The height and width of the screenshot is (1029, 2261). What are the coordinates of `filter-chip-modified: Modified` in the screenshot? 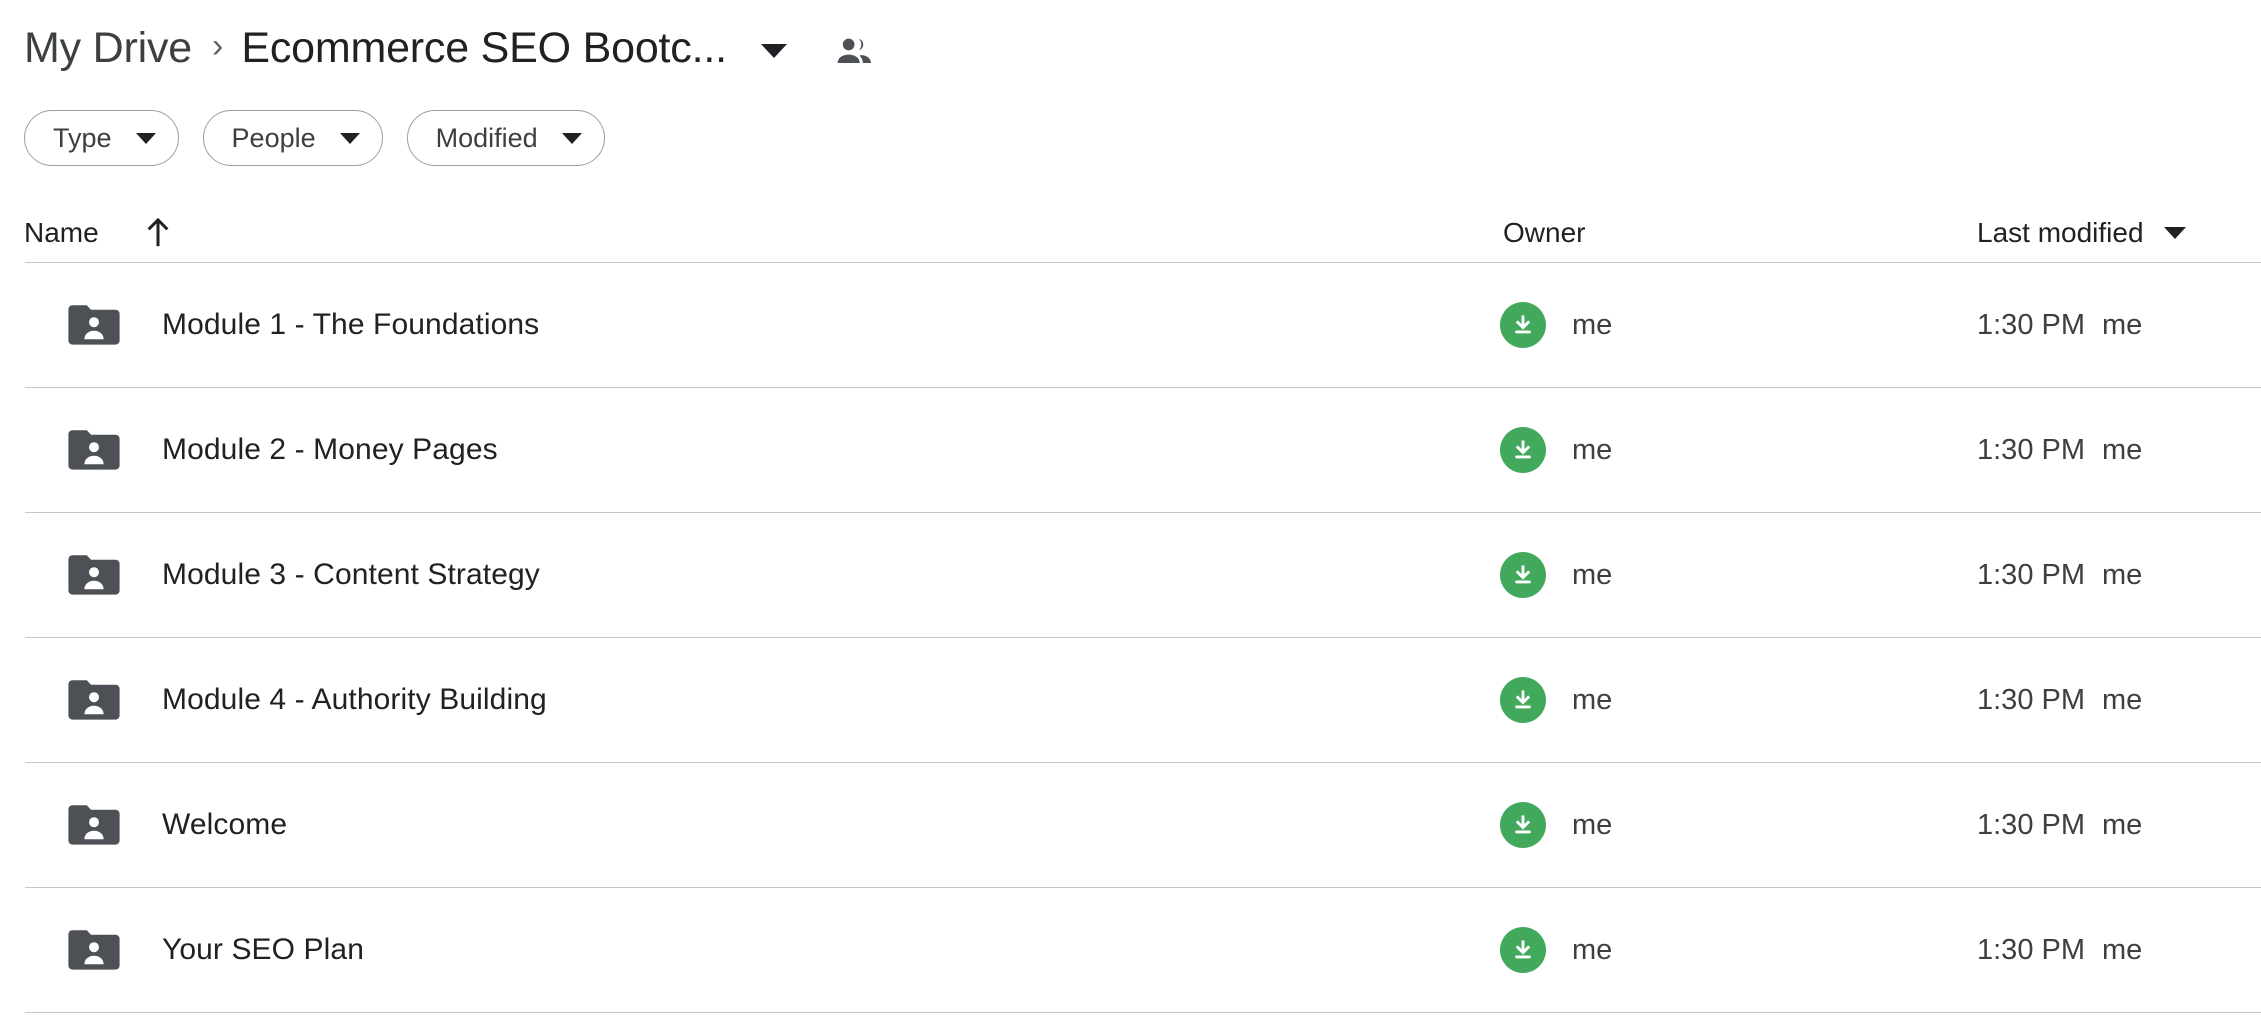 It's located at (505, 138).